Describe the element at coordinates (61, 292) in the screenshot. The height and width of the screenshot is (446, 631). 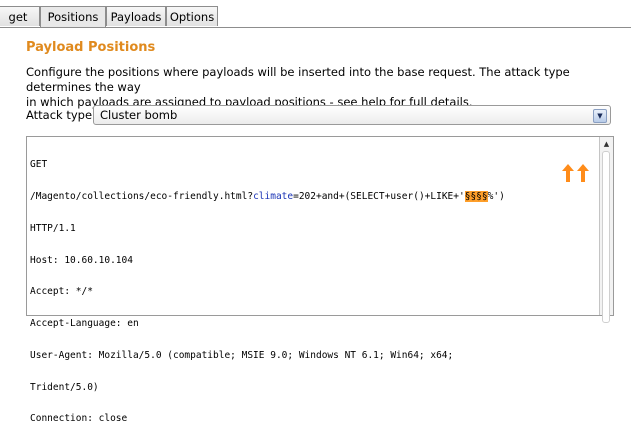
I see `request-header-accept: Accept: */*` at that location.